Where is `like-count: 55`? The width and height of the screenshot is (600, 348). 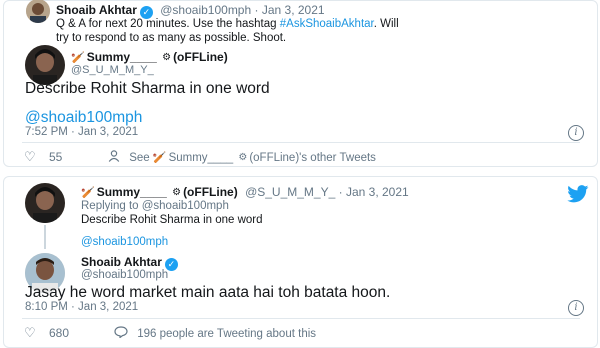
like-count: 55 is located at coordinates (56, 157).